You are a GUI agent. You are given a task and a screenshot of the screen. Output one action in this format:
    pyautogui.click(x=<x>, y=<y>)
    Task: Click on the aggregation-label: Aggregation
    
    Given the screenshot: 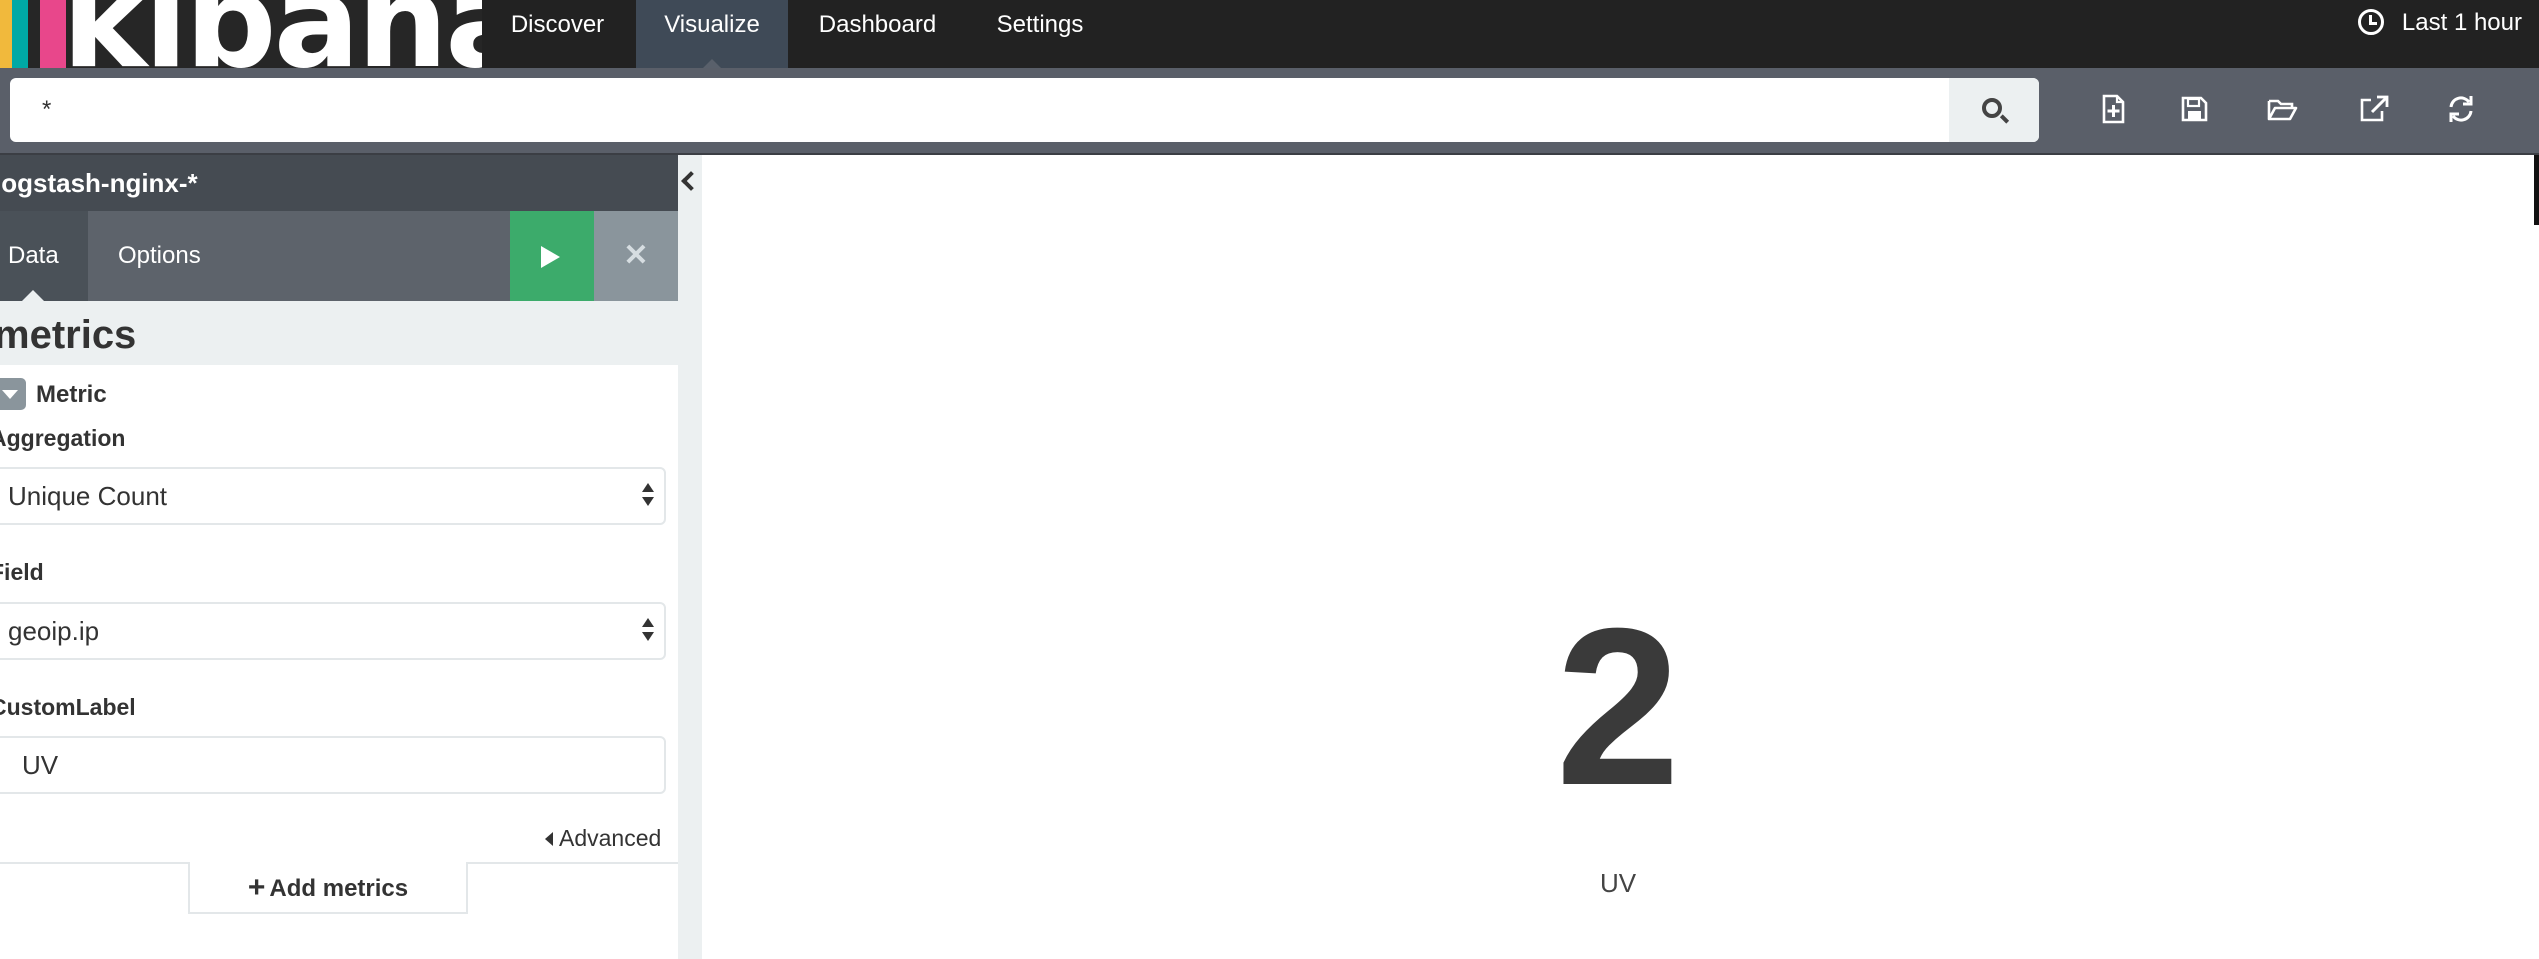 What is the action you would take?
    pyautogui.click(x=63, y=438)
    